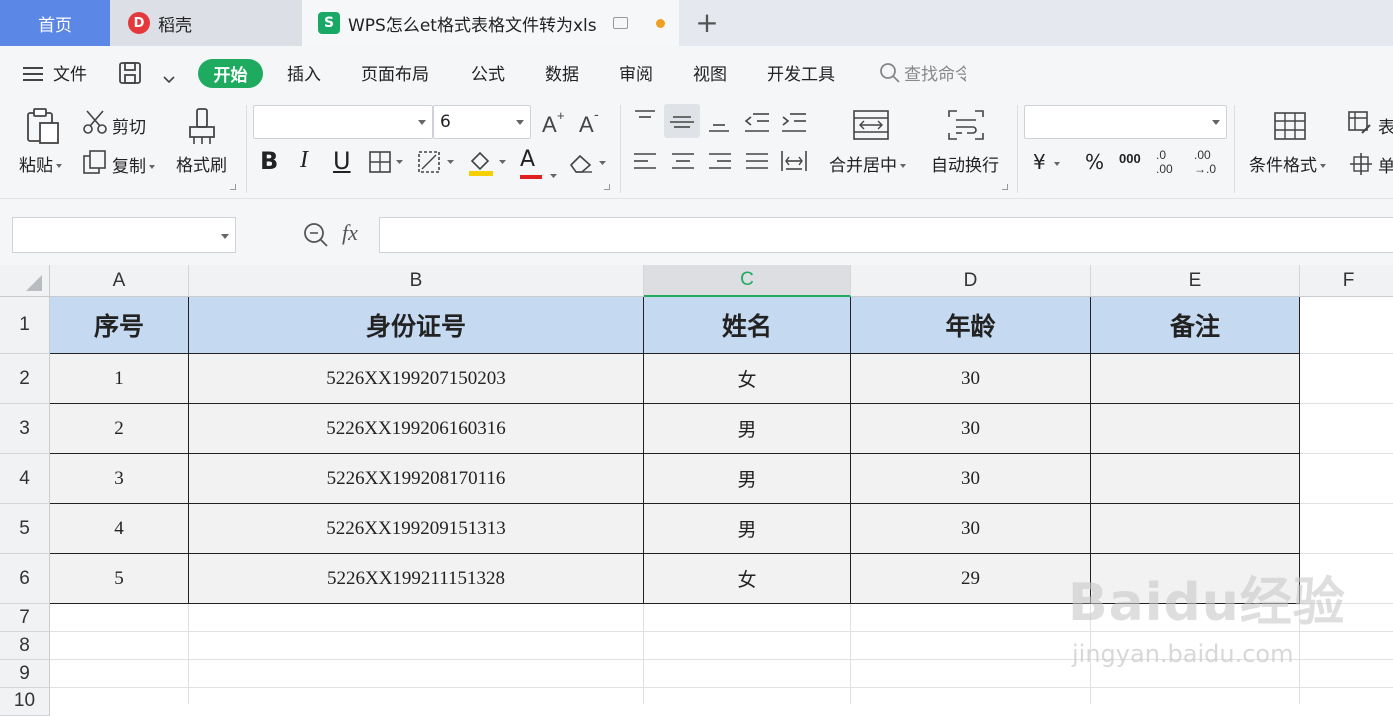 The width and height of the screenshot is (1393, 716). I want to click on cell-button: 单, so click(1385, 164).